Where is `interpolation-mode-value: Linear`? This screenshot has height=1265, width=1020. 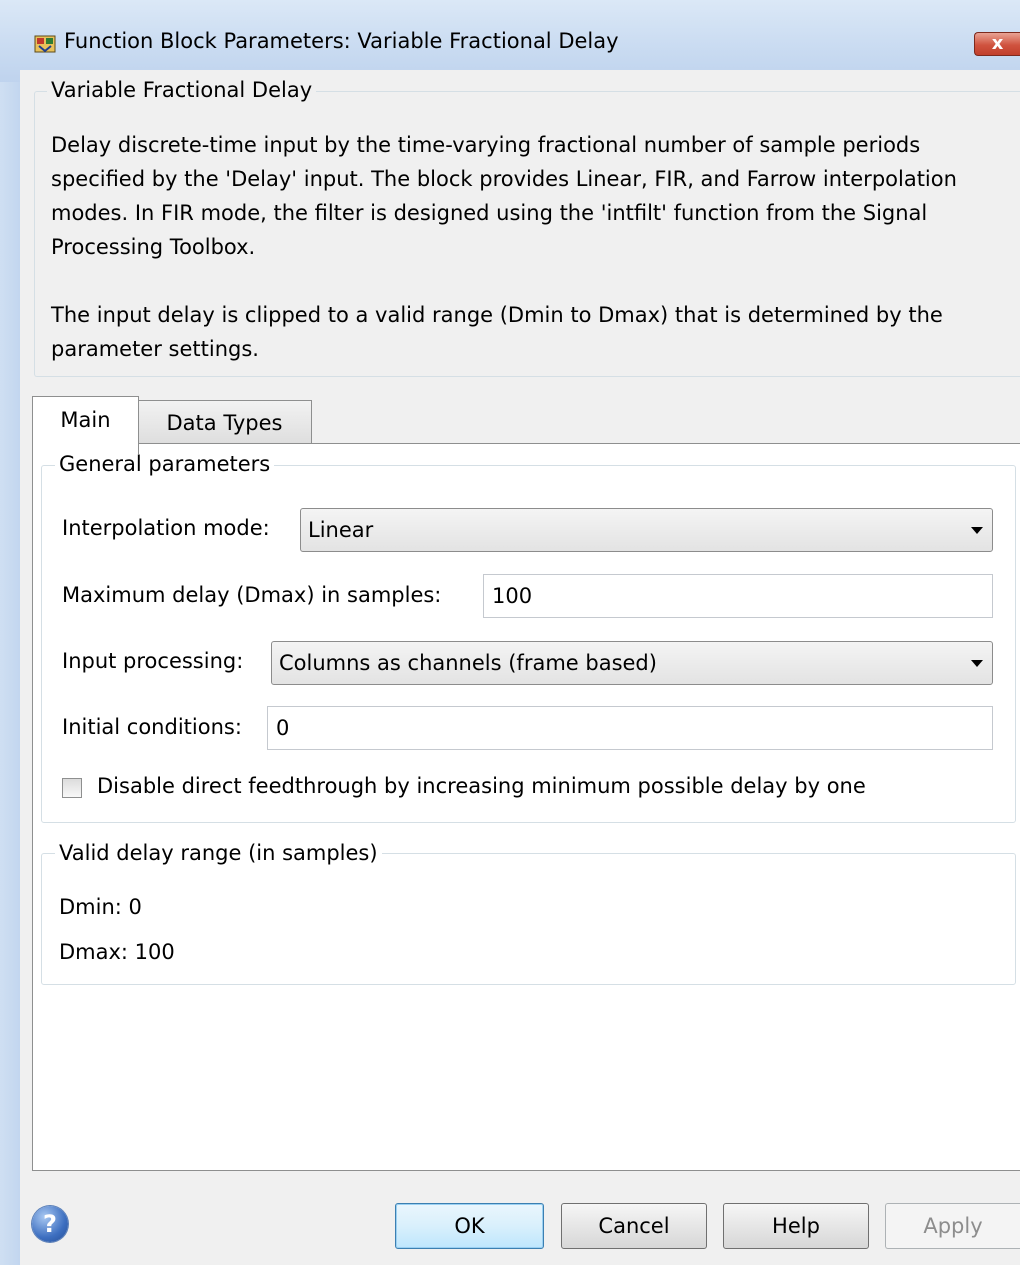
interpolation-mode-value: Linear is located at coordinates (341, 530).